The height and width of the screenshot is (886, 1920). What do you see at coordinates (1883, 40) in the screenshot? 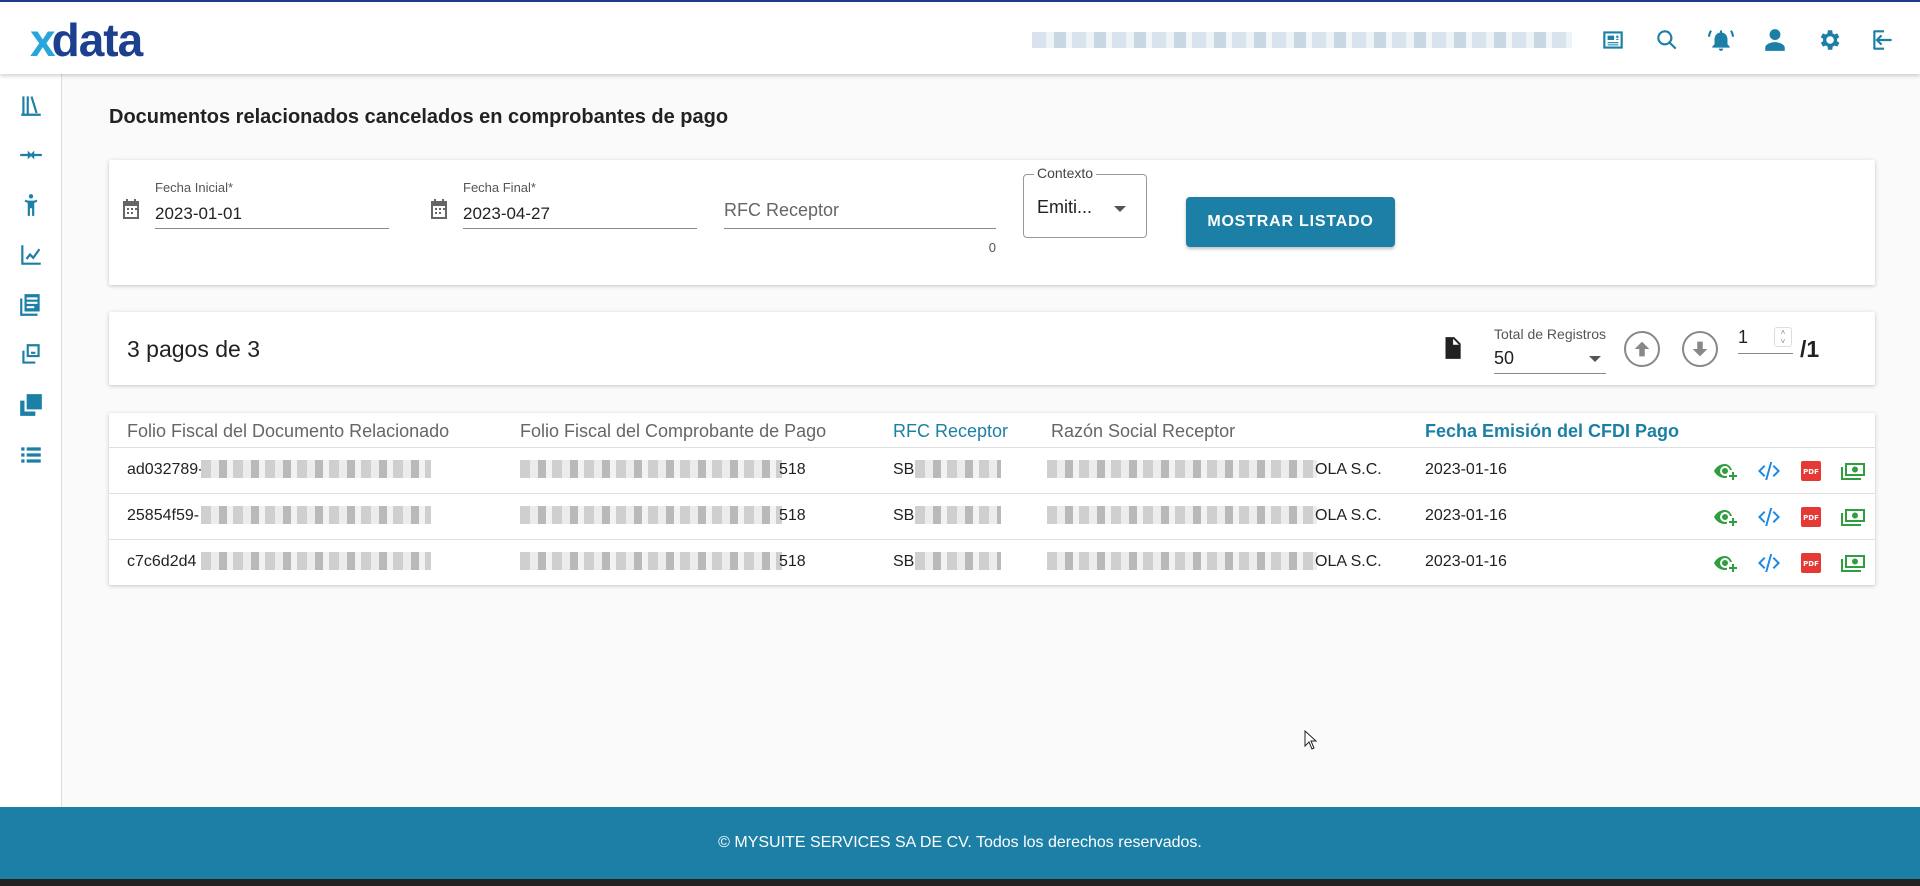
I see `logout-icon` at bounding box center [1883, 40].